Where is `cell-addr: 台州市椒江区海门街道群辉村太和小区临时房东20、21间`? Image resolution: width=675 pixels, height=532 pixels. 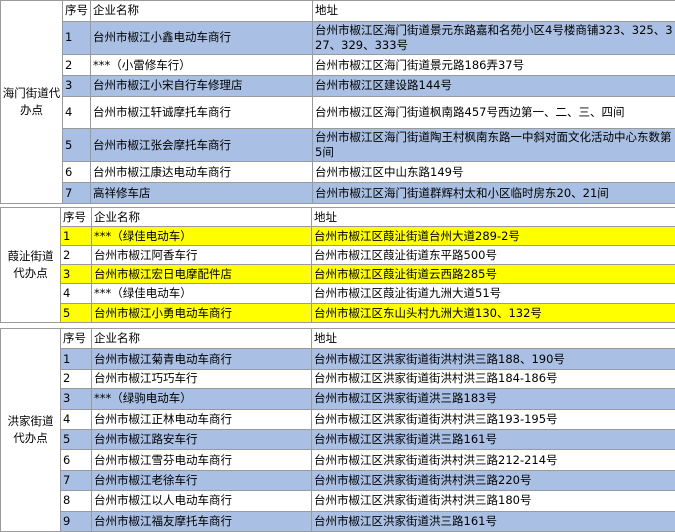
cell-addr: 台州市椒江区海门街道群辉村太和小区临时房东20、21间 is located at coordinates (493, 193).